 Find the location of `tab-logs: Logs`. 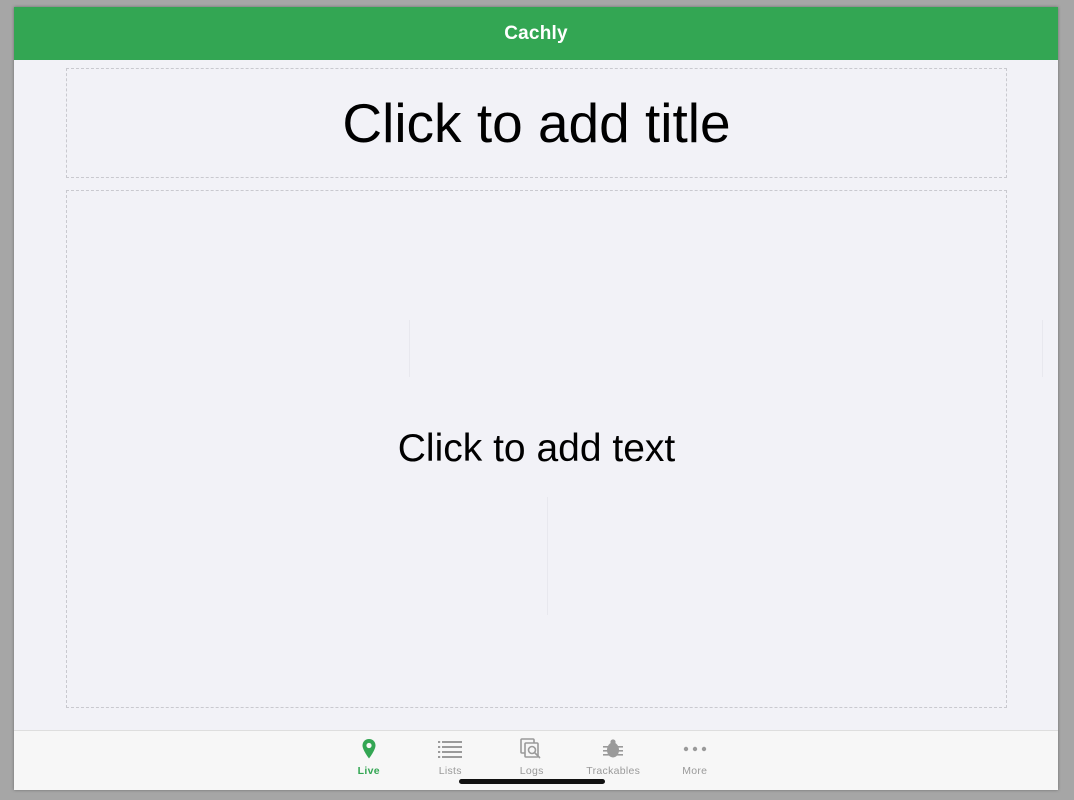

tab-logs: Logs is located at coordinates (532, 758).